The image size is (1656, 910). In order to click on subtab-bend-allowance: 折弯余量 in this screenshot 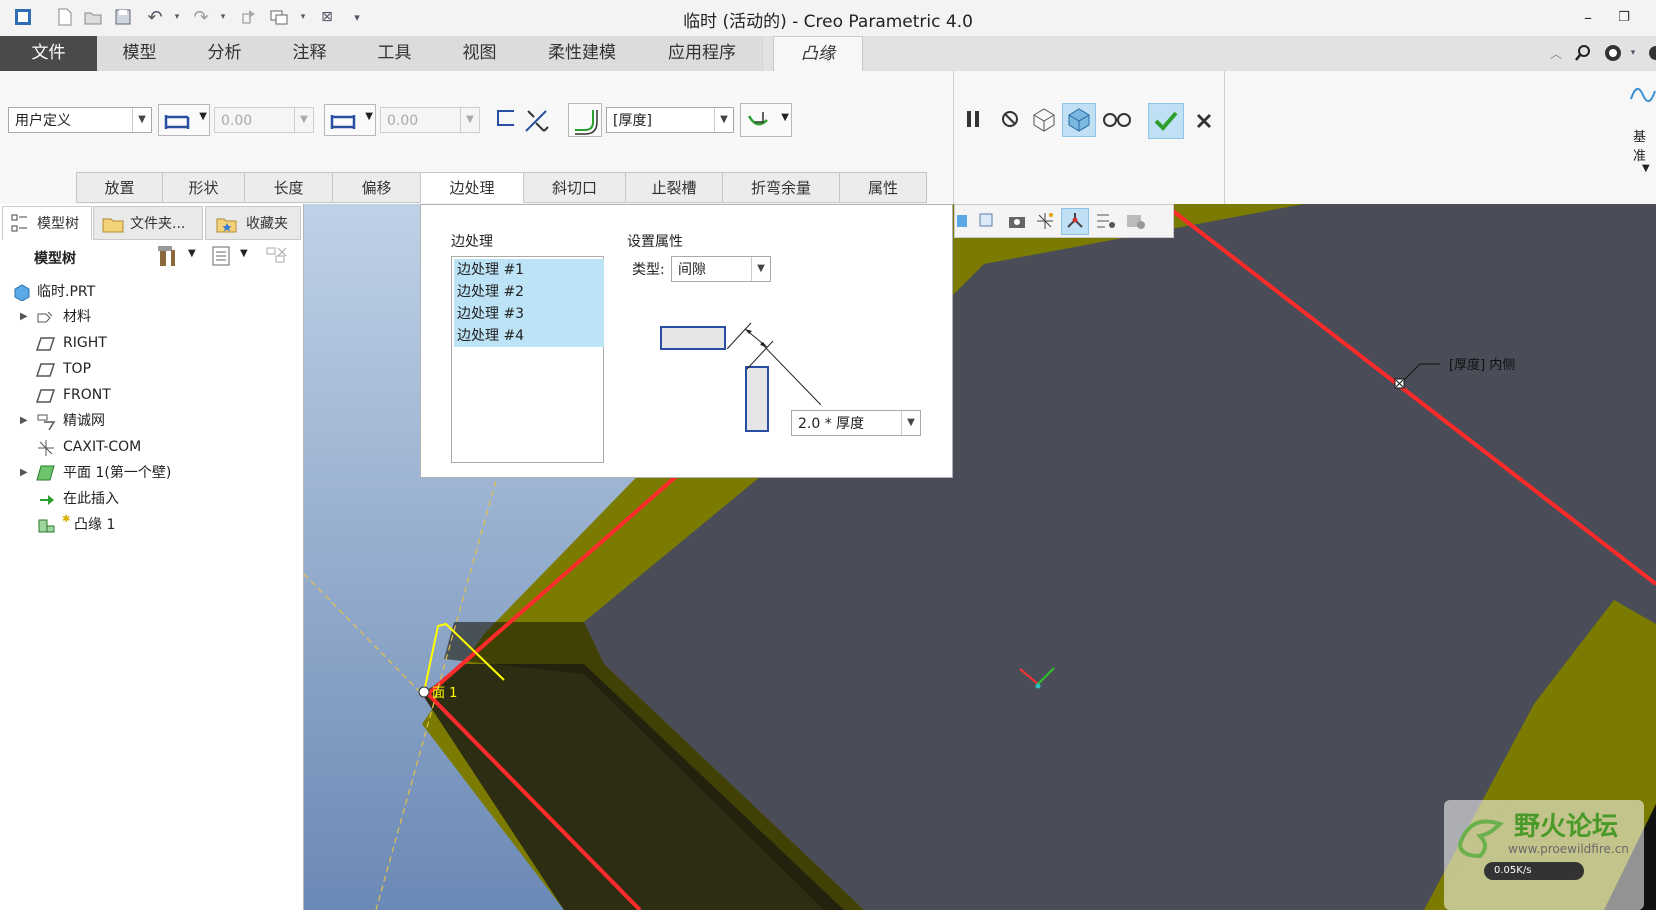, I will do `click(781, 187)`.